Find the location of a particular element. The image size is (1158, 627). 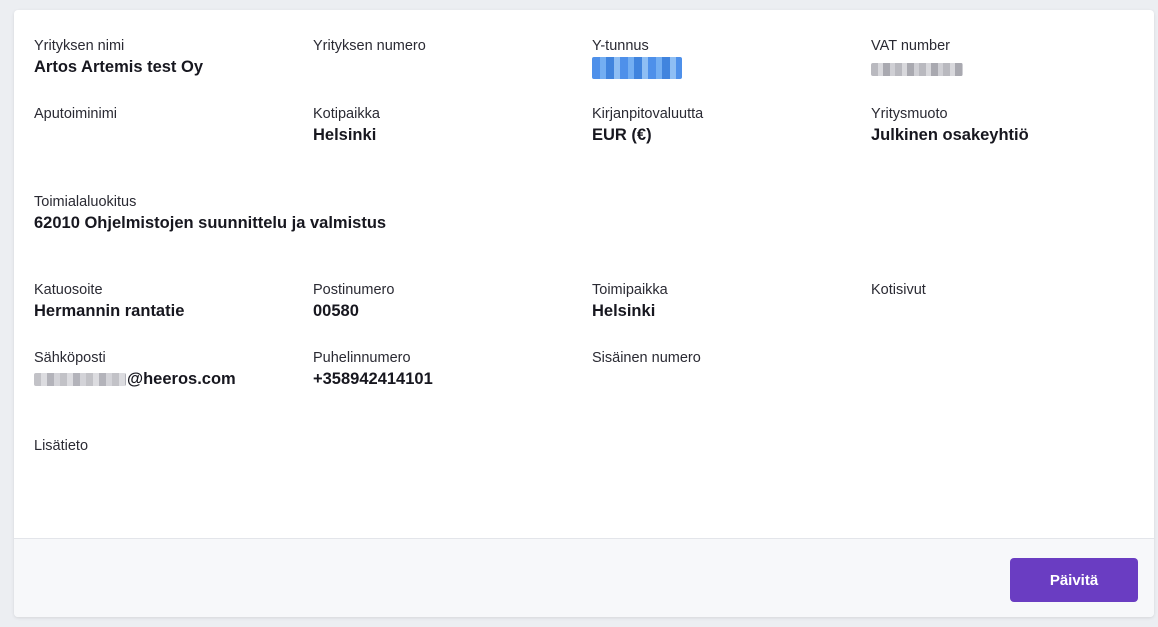

industry-label: Toimialaluokitus is located at coordinates (85, 202).